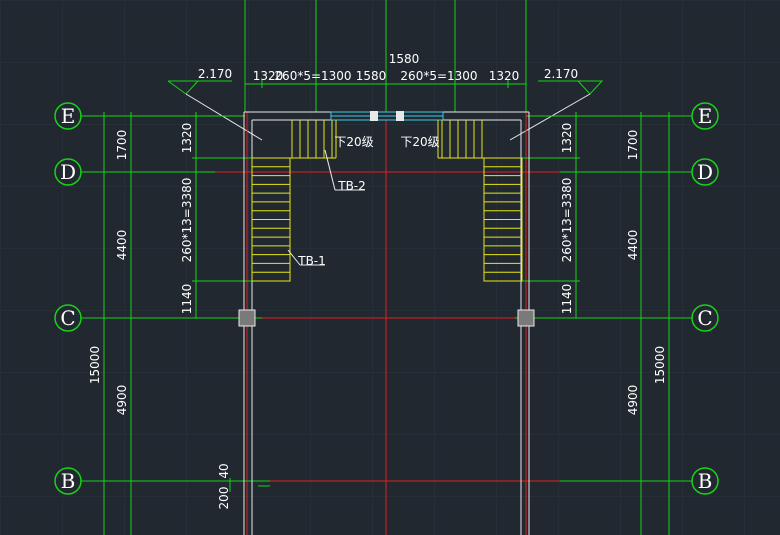 This screenshot has width=780, height=535. I want to click on dim-right-dc: 4400, so click(633, 245).